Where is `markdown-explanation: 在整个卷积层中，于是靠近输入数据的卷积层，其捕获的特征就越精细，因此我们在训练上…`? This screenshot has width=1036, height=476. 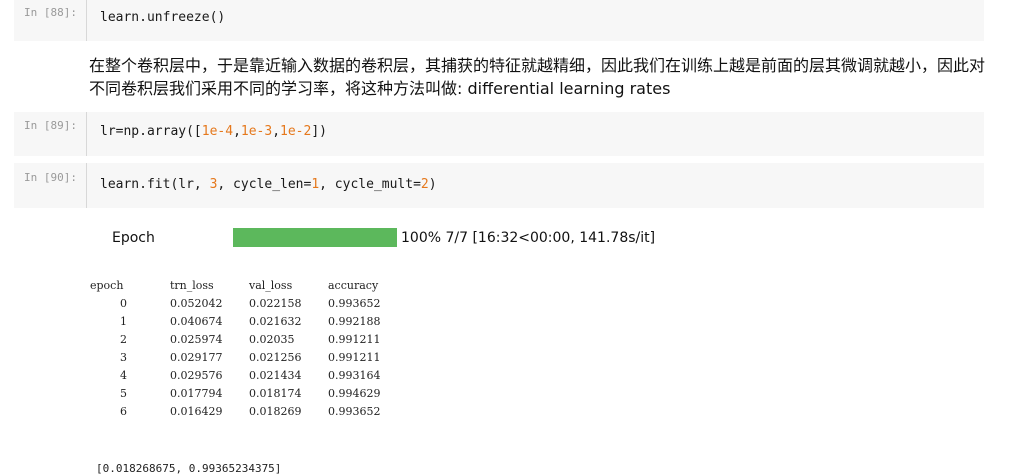 markdown-explanation: 在整个卷积层中，于是靠近输入数据的卷积层，其捕获的特征就越精细，因此我们在训练上… is located at coordinates (537, 77).